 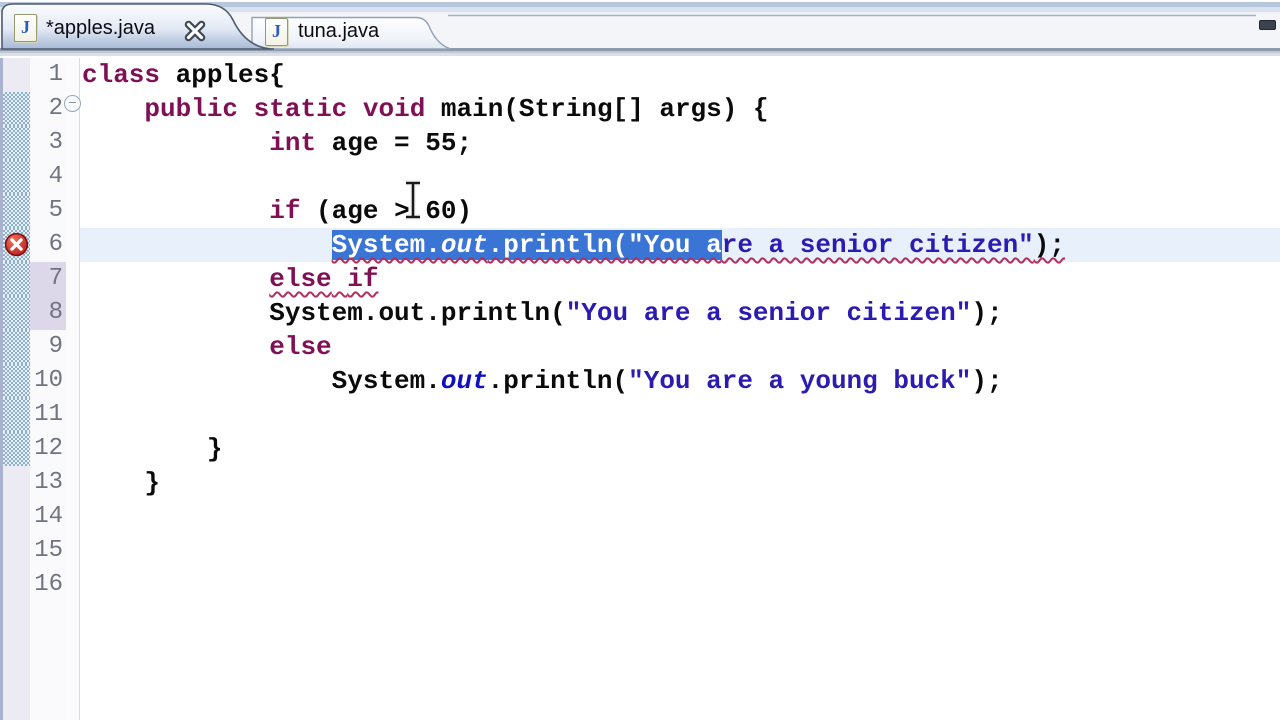 I want to click on code-line: int age = 55;, so click(x=680, y=143).